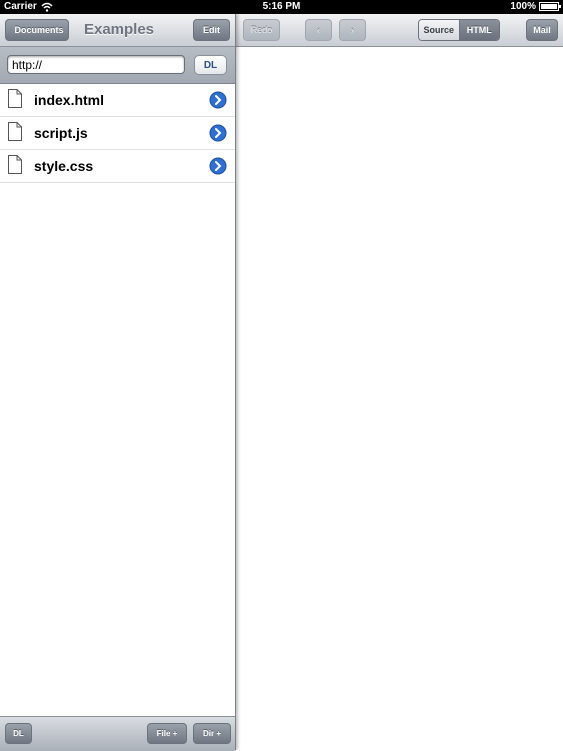 Image resolution: width=563 pixels, height=751 pixels. Describe the element at coordinates (210, 65) in the screenshot. I see `download-button: DL` at that location.